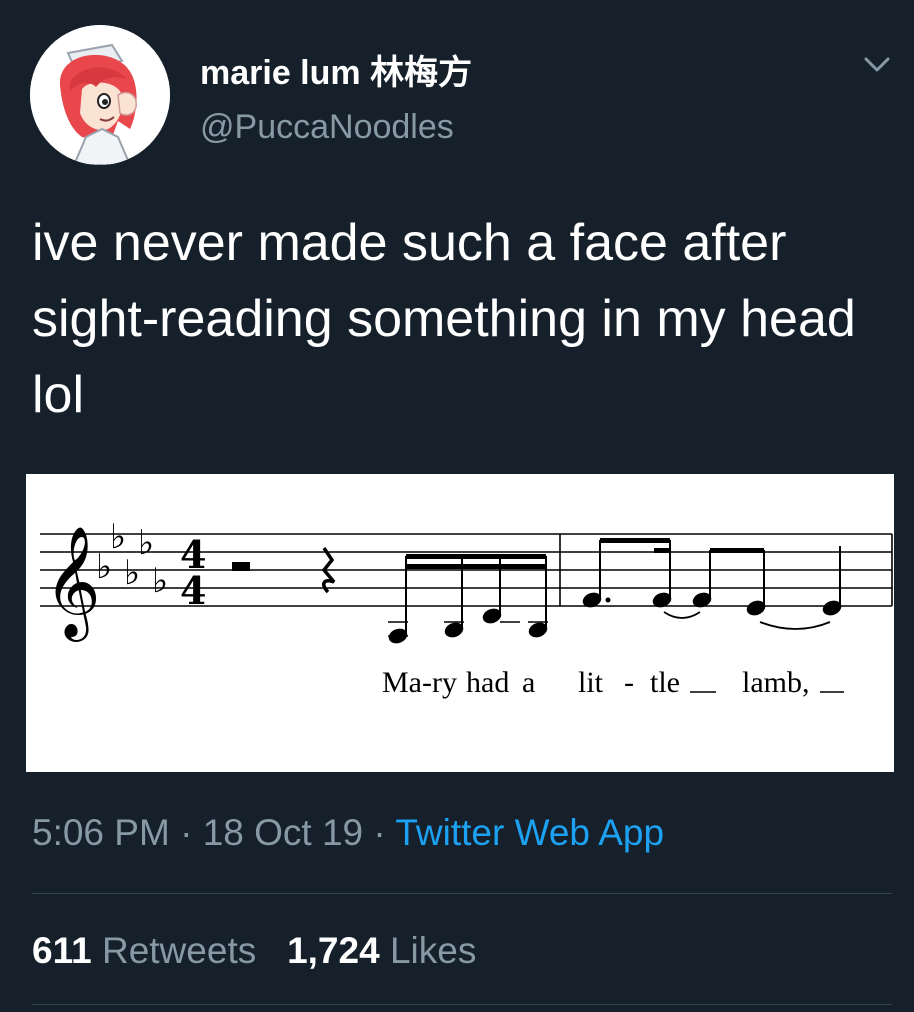 This screenshot has height=1012, width=914. What do you see at coordinates (665, 682) in the screenshot?
I see `lyric: tle` at bounding box center [665, 682].